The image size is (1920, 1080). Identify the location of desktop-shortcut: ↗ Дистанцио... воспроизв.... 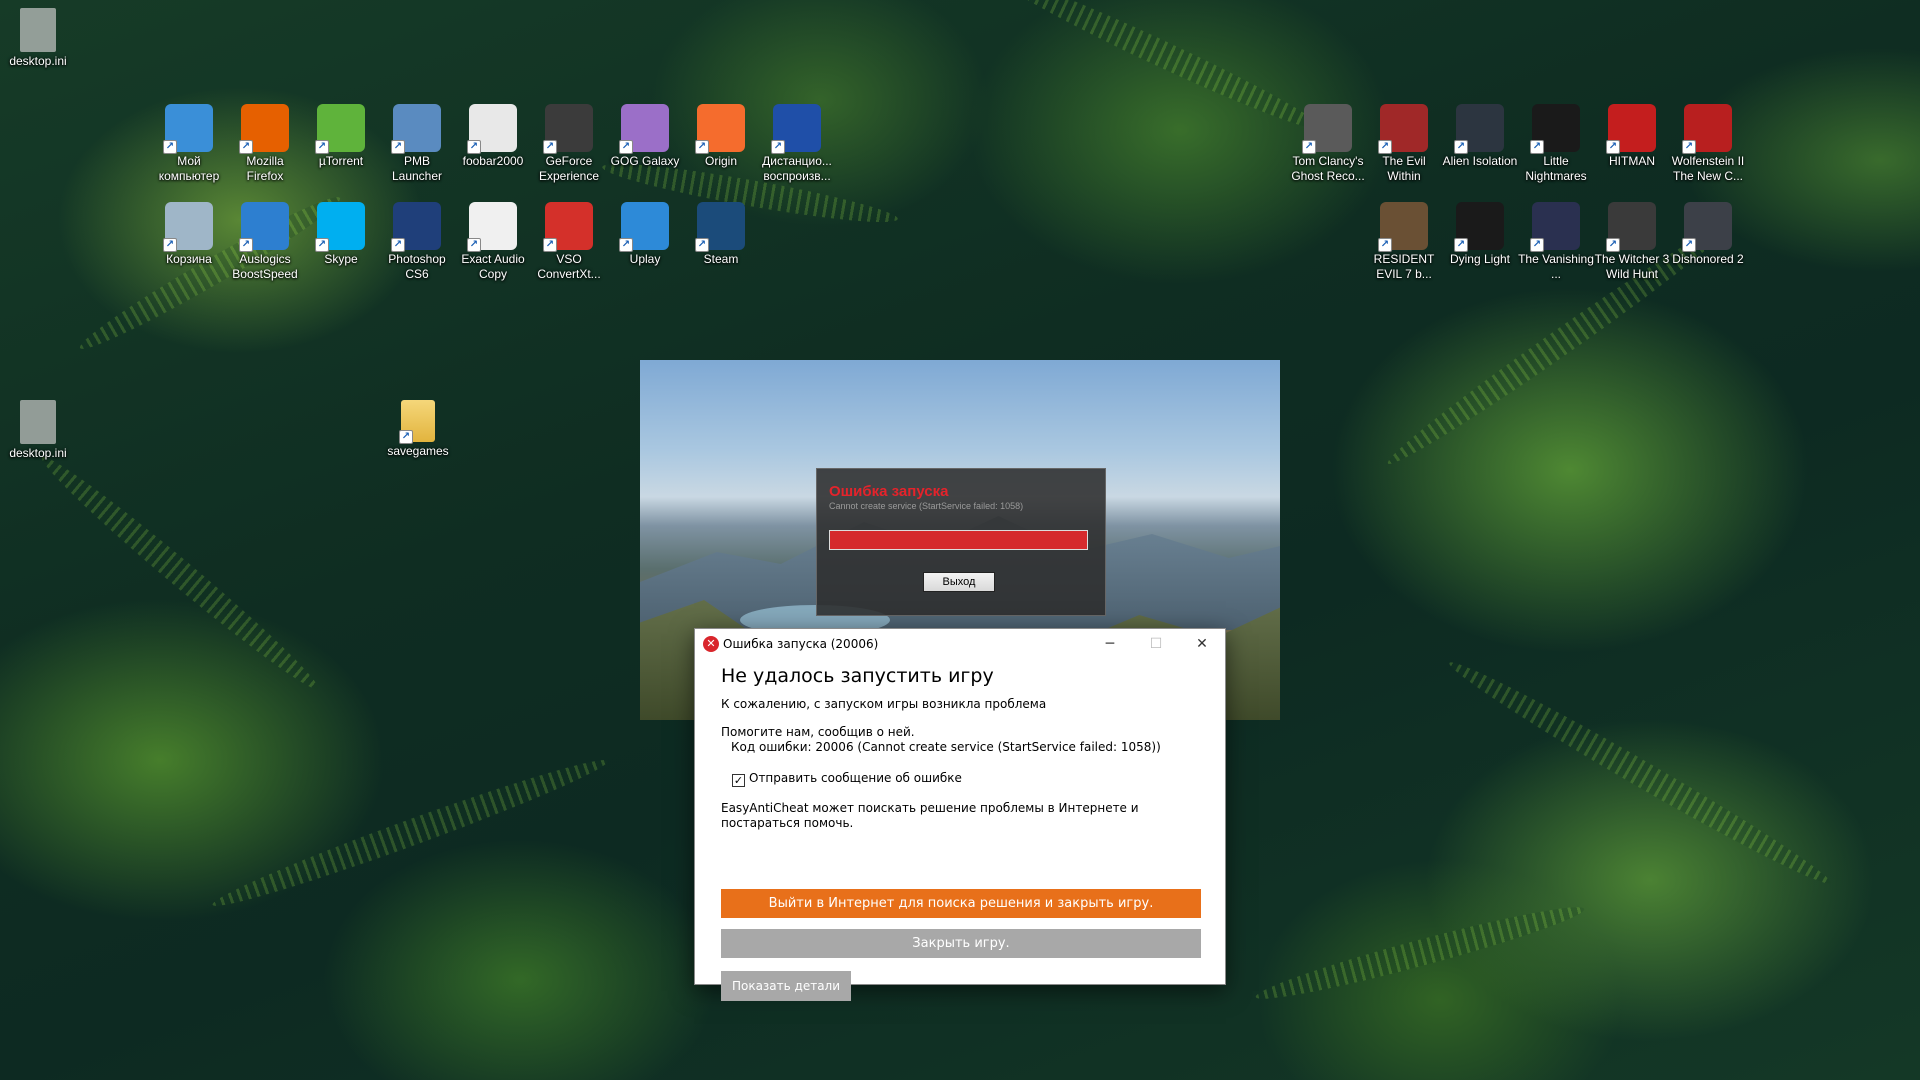
(797, 144).